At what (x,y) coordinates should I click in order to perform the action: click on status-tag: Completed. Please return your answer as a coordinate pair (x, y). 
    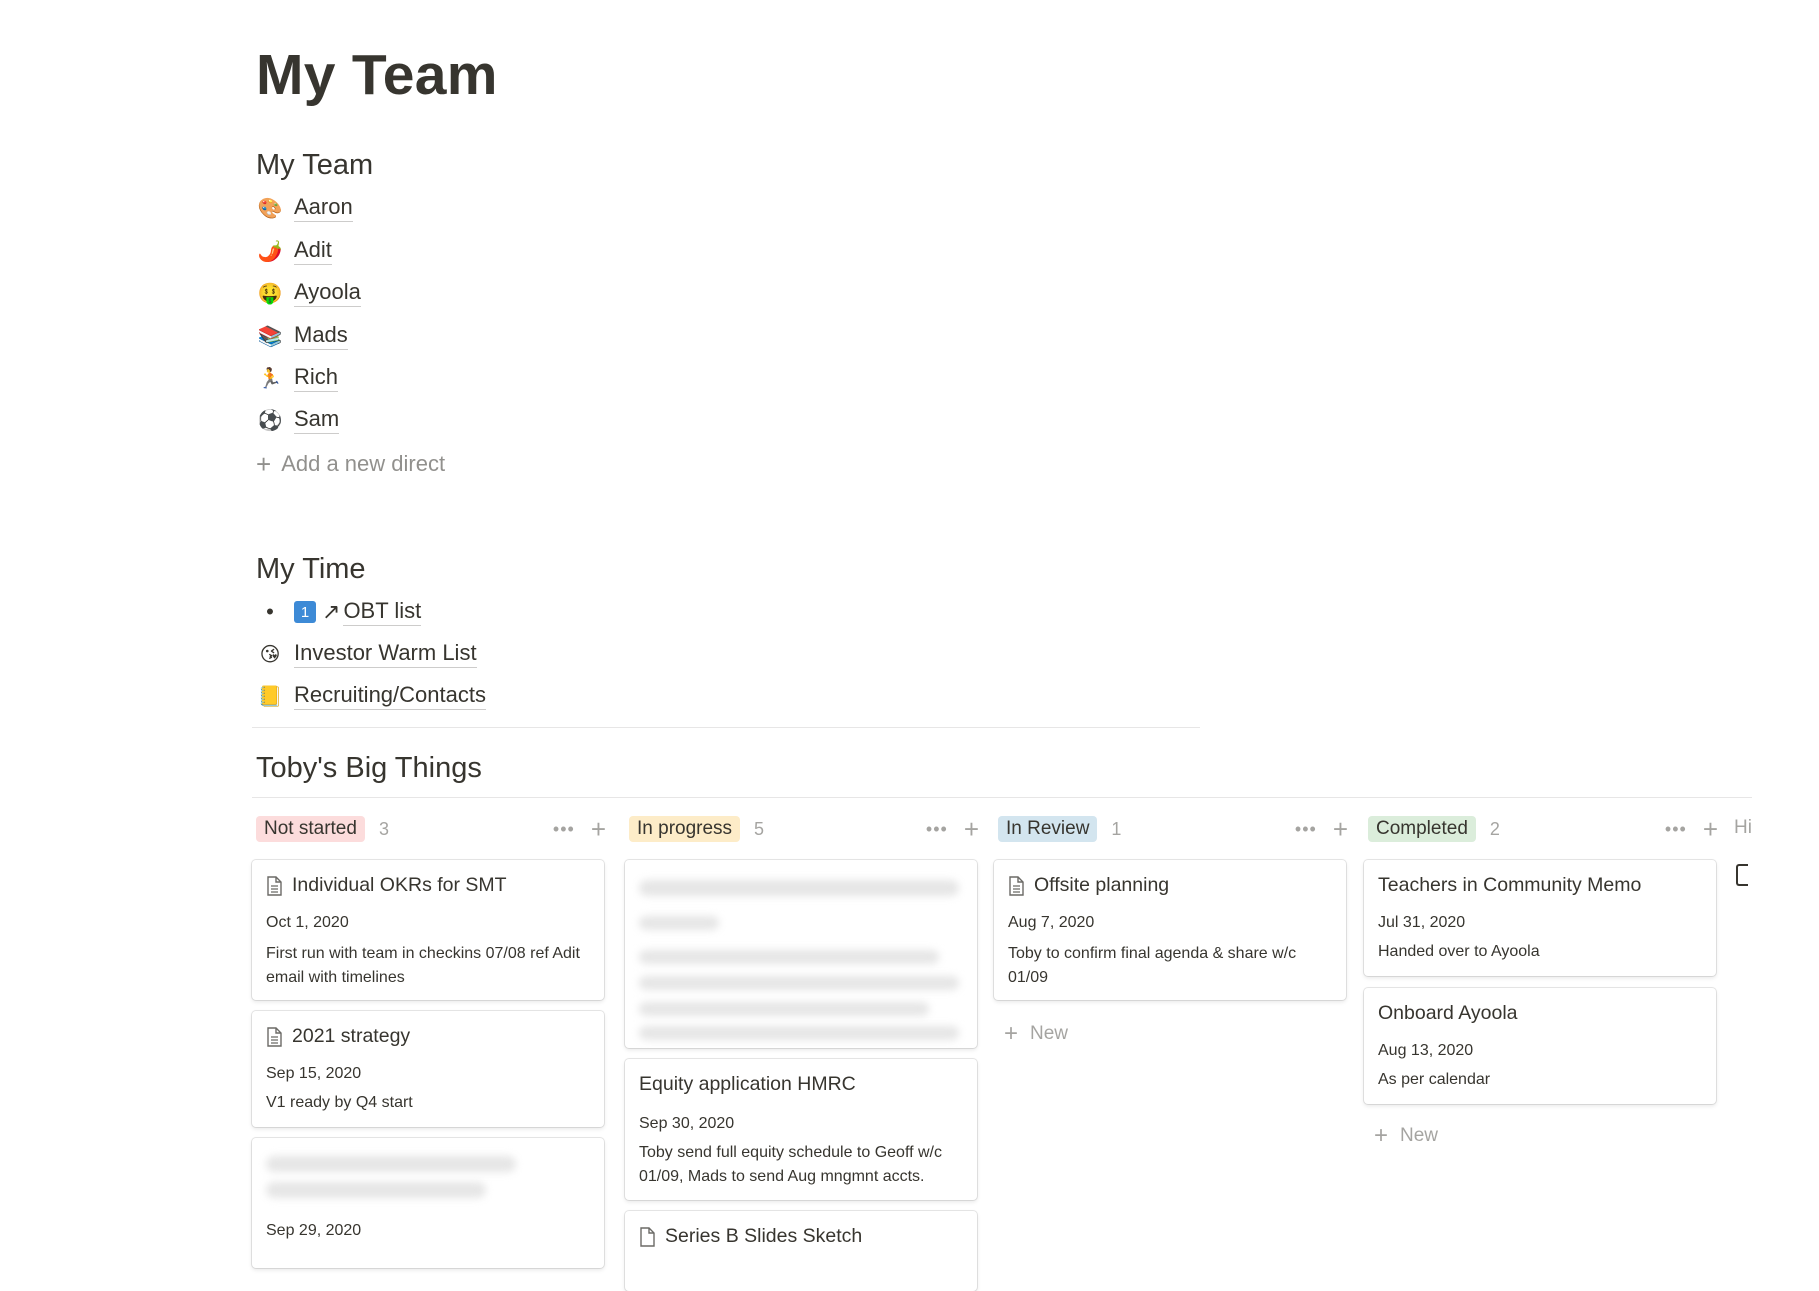
    Looking at the image, I should click on (1422, 829).